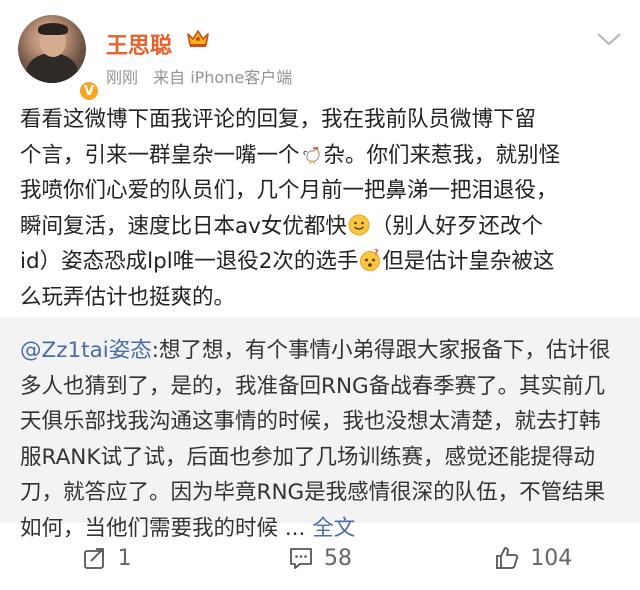  What do you see at coordinates (86, 350) in the screenshot?
I see `repost-author-mention: @Zz1tai姿态` at bounding box center [86, 350].